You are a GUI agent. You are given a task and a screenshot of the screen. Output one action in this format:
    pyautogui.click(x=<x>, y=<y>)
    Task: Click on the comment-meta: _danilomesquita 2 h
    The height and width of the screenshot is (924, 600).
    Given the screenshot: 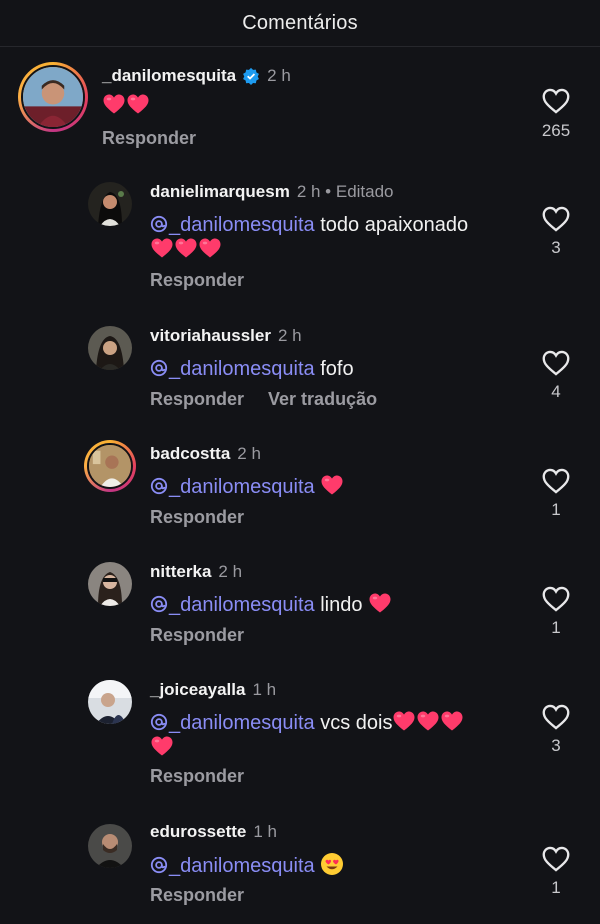 What is the action you would take?
    pyautogui.click(x=196, y=76)
    